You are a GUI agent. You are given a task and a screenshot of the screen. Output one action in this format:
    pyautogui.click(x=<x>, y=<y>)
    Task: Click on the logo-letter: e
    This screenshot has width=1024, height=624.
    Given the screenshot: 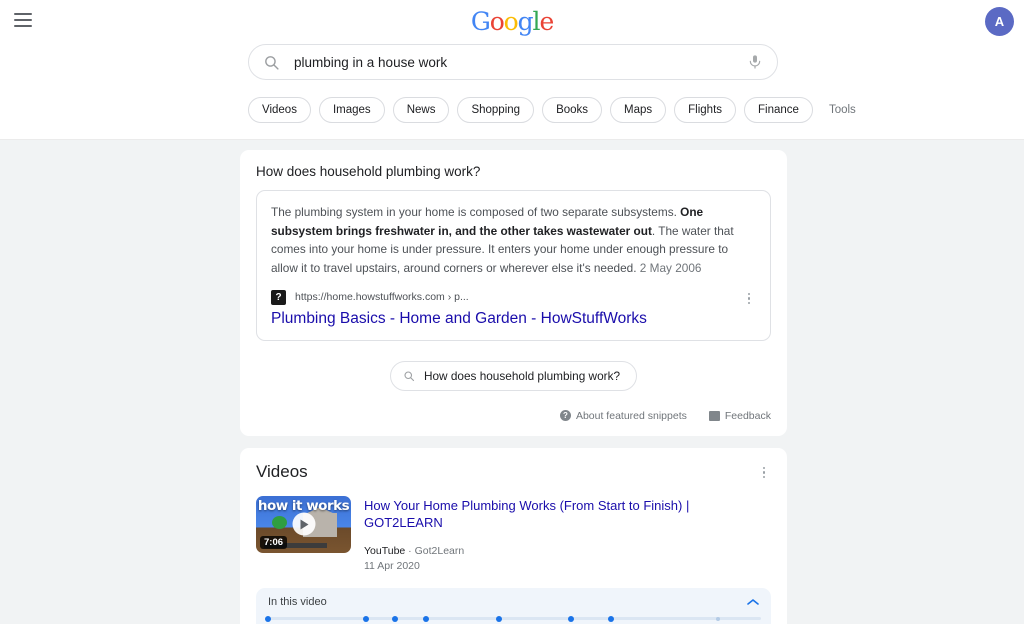 What is the action you would take?
    pyautogui.click(x=546, y=21)
    